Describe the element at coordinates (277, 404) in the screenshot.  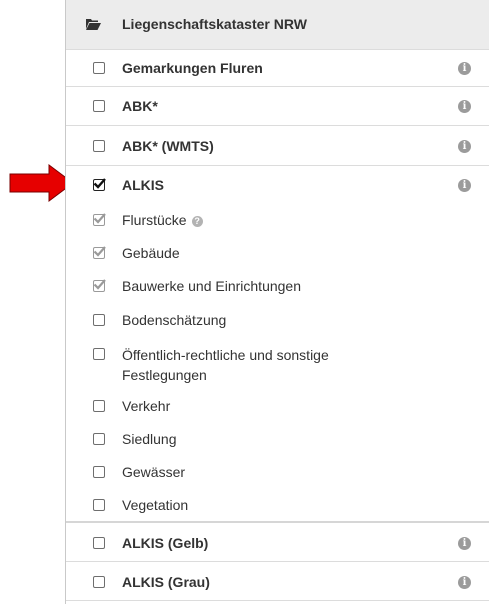
I see `sublayer-row-verkehr: Verkehr` at that location.